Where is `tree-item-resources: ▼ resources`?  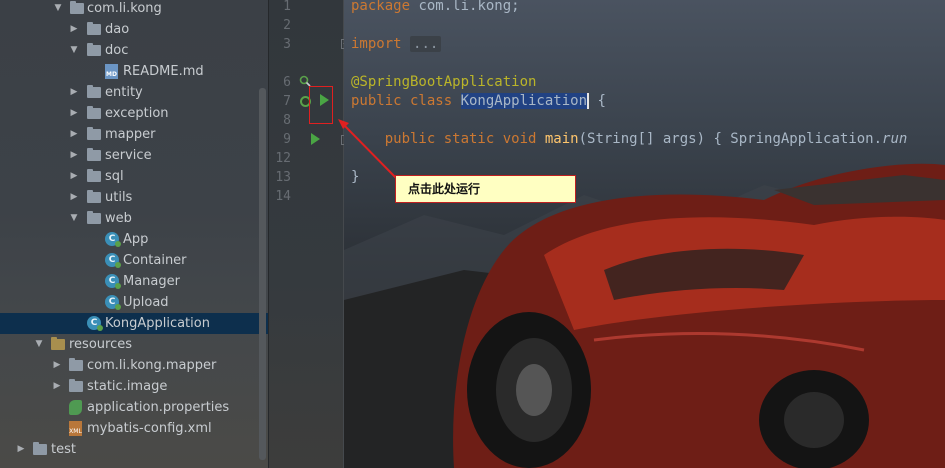 tree-item-resources: ▼ resources is located at coordinates (134, 344).